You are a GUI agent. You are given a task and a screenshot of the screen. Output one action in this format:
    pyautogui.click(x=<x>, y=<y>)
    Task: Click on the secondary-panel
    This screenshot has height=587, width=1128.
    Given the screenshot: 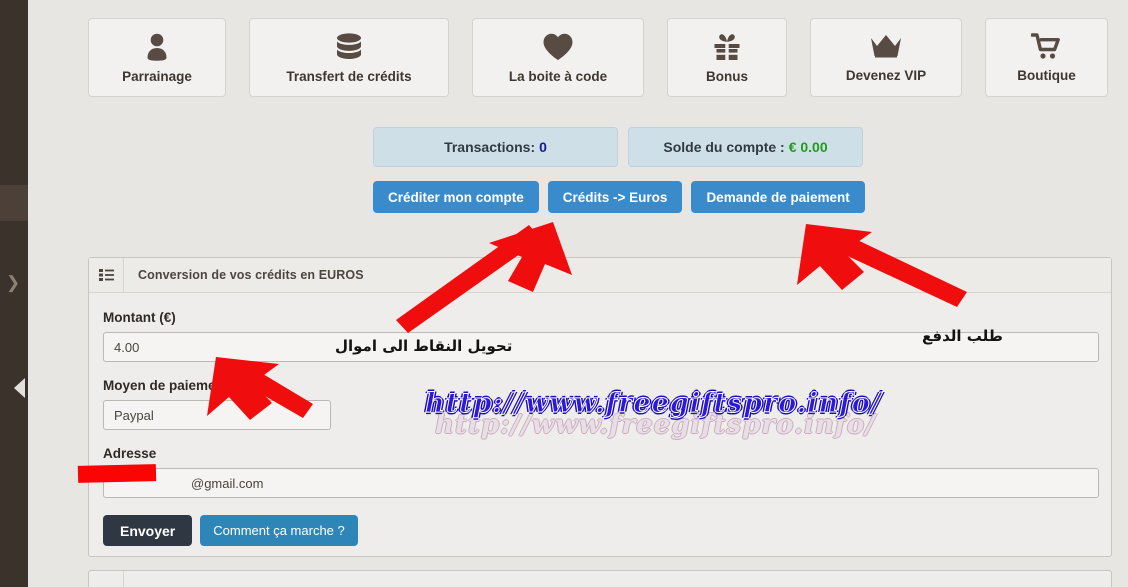 What is the action you would take?
    pyautogui.click(x=600, y=578)
    